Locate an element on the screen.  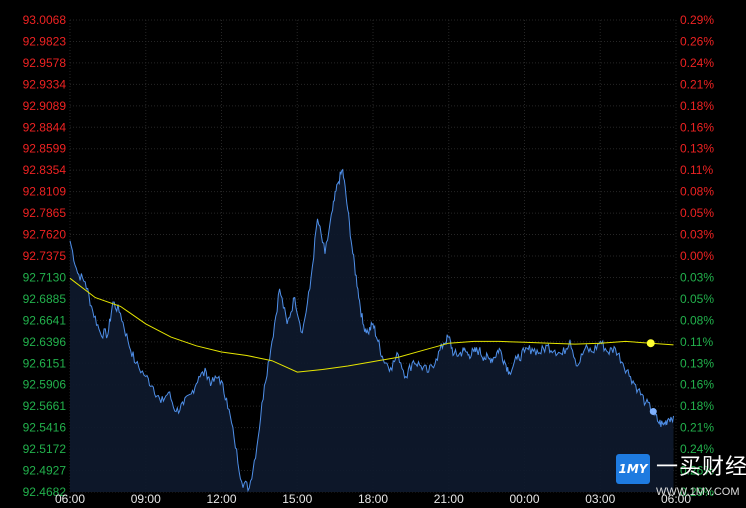
y-tick-label-left: 92.5906 is located at coordinates (45, 385).